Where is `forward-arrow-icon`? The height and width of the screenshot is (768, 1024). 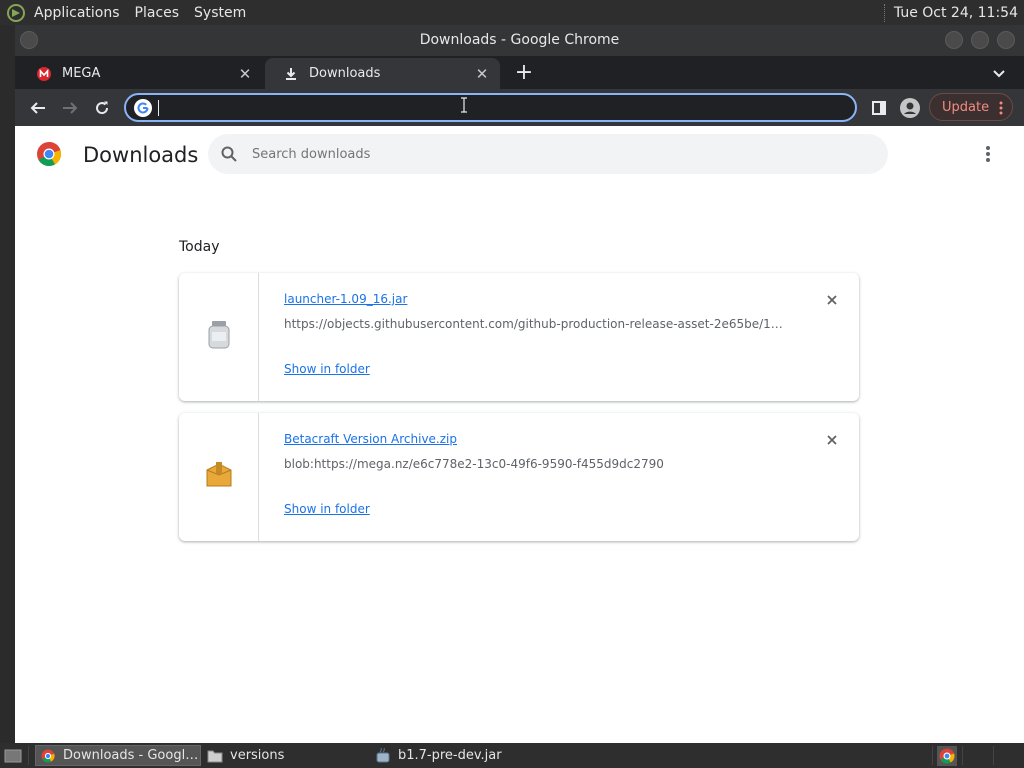
forward-arrow-icon is located at coordinates (70, 108).